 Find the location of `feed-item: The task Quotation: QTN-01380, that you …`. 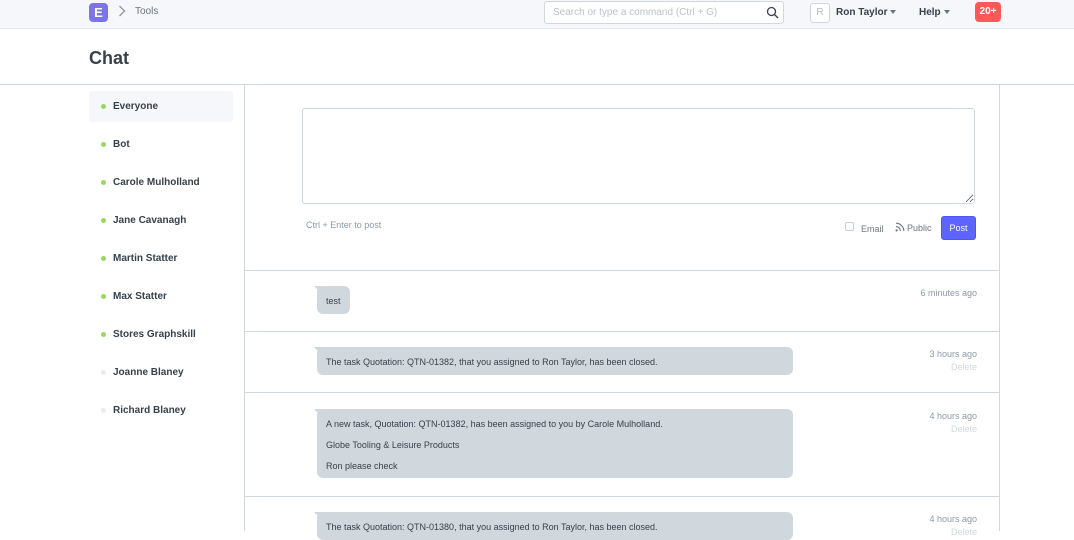

feed-item: The task Quotation: QTN-01380, that you … is located at coordinates (622, 518).